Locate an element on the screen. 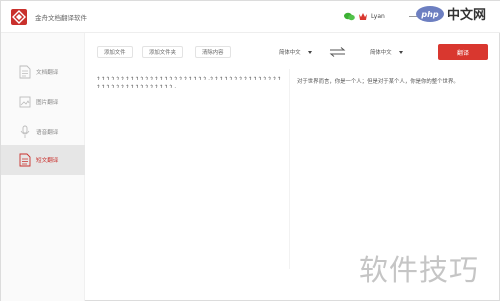 Image resolution: width=500 pixels, height=301 pixels. text-icon is located at coordinates (25, 160).